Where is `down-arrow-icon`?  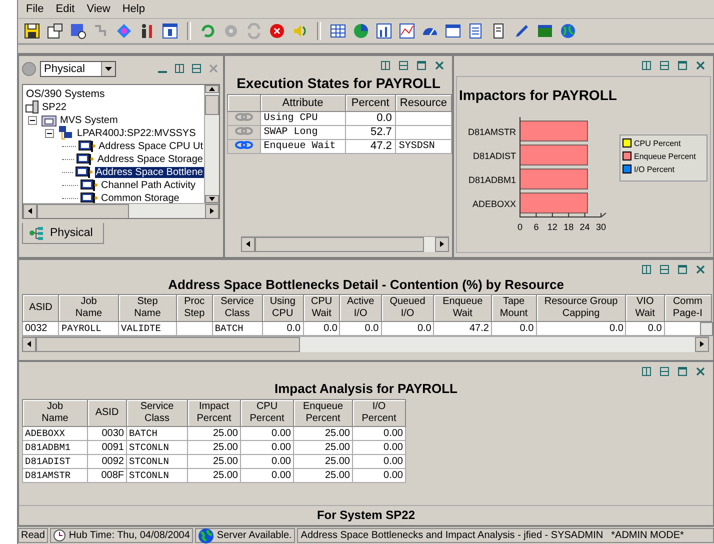
down-arrow-icon is located at coordinates (212, 199).